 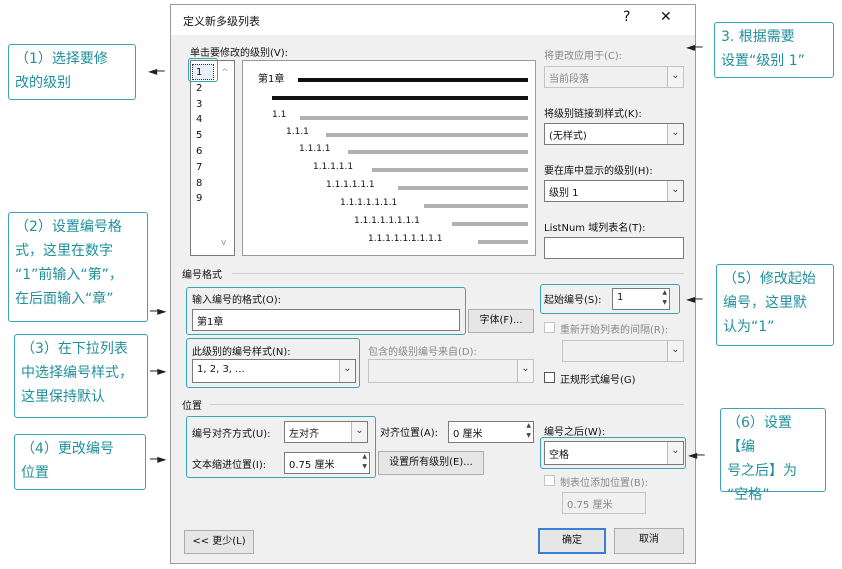 I want to click on level-list: 1 2 3 4 5 6 7 8 9, so click(x=199, y=136).